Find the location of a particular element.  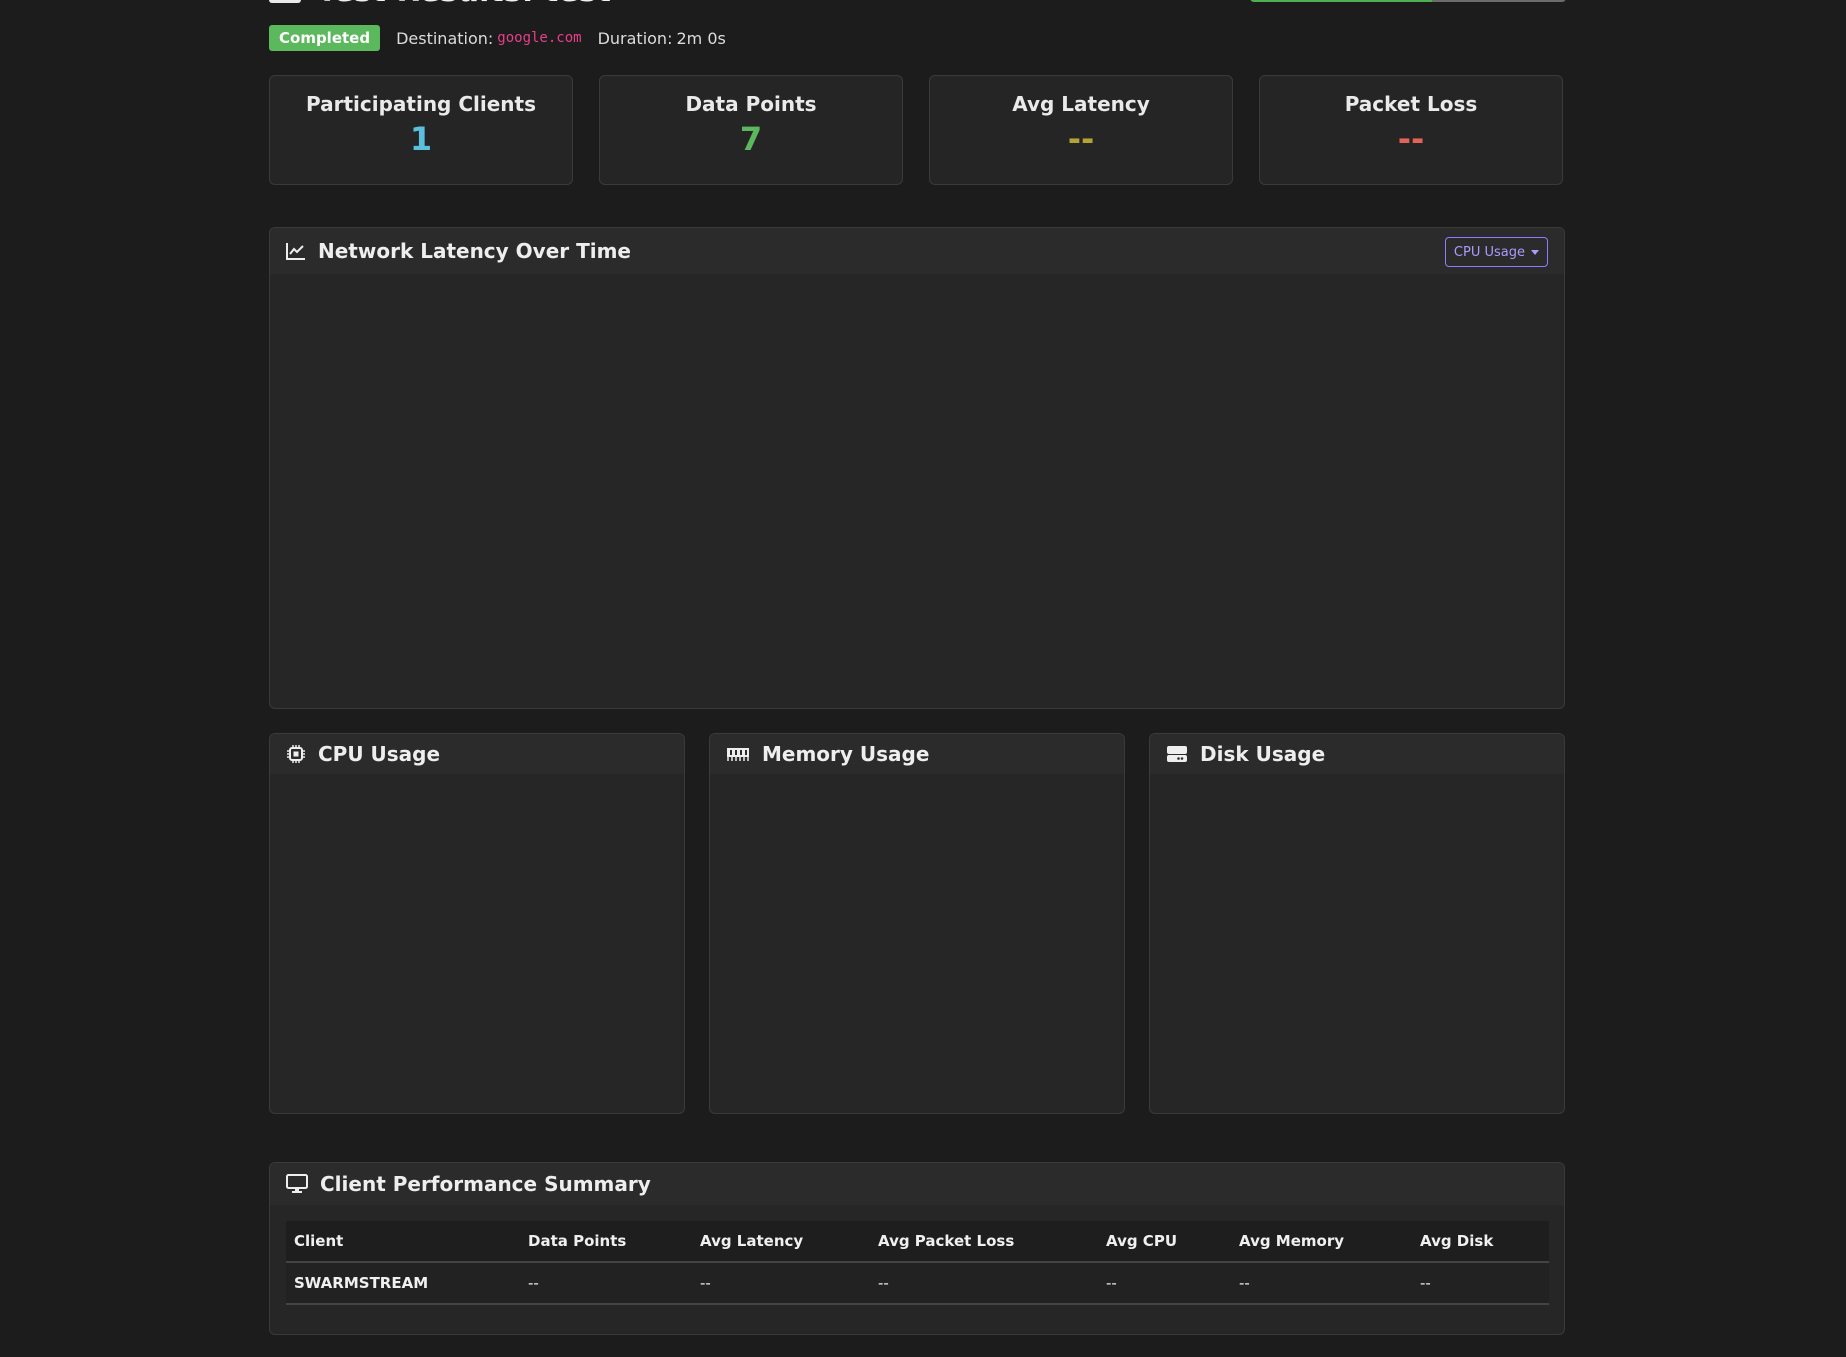

back-button is located at coordinates (1499, 1).